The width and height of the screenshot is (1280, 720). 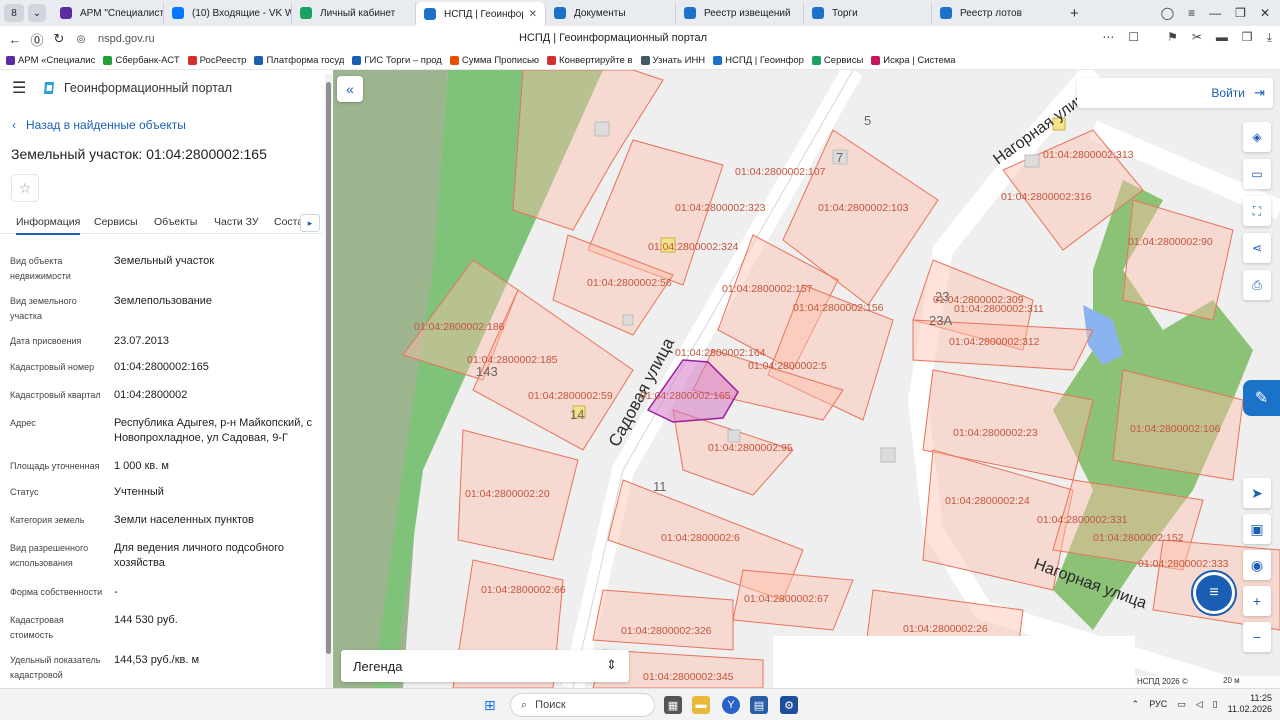 I want to click on location-pin-icon: ◉, so click(x=1257, y=565).